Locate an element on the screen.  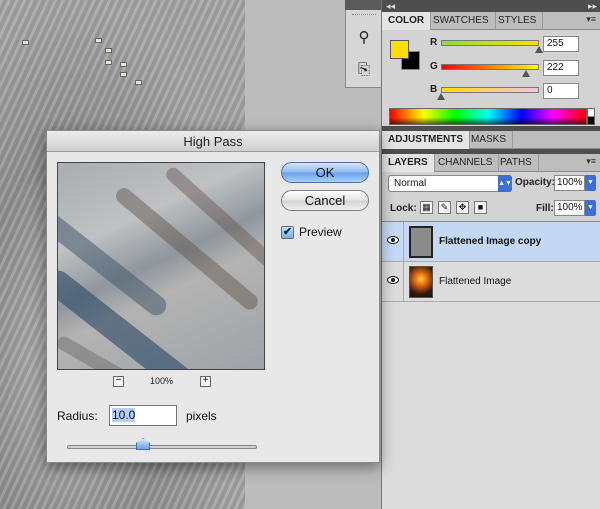
filter-preview is located at coordinates (161, 266).